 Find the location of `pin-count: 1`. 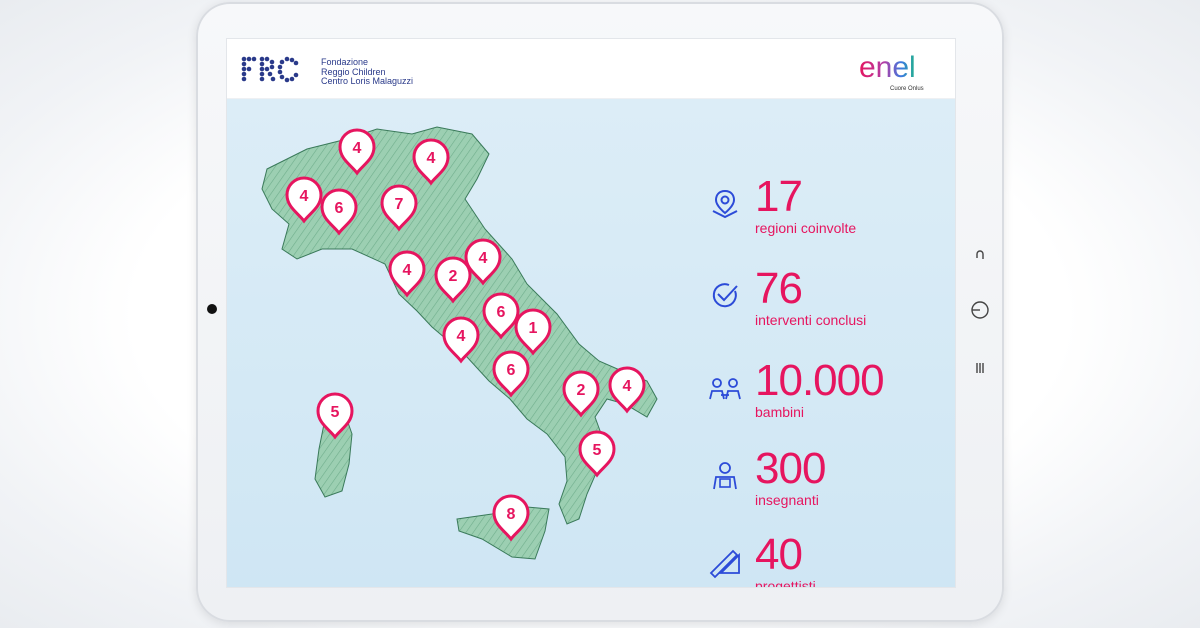

pin-count: 1 is located at coordinates (533, 328).